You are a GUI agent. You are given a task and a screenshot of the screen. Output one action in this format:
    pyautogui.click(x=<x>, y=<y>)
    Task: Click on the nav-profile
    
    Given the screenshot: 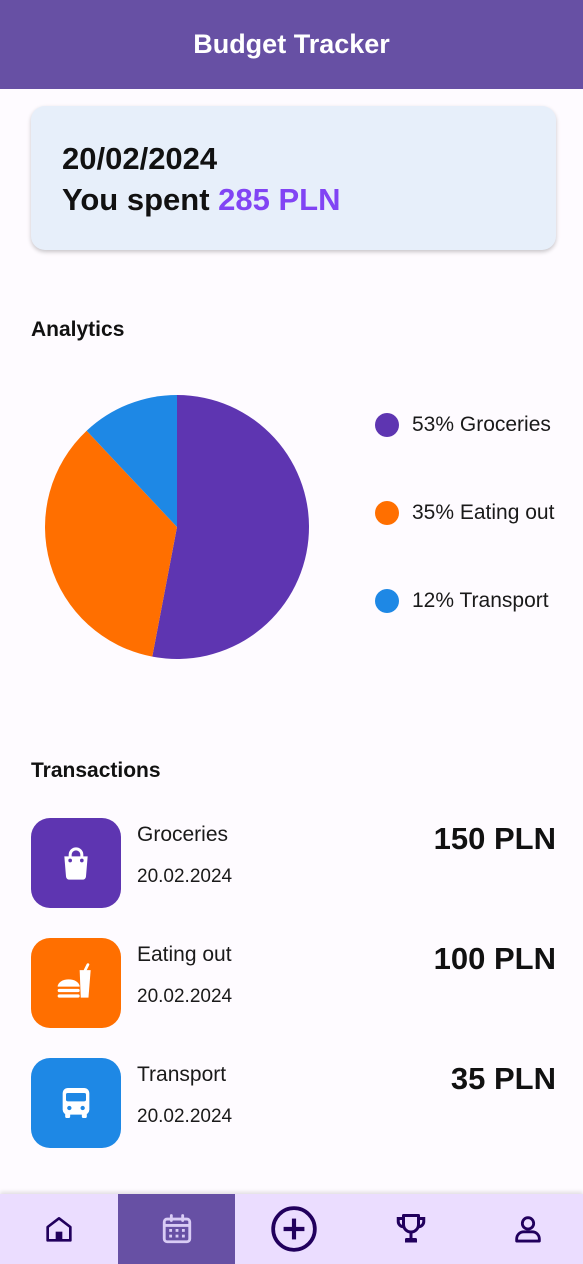 What is the action you would take?
    pyautogui.click(x=526, y=1229)
    